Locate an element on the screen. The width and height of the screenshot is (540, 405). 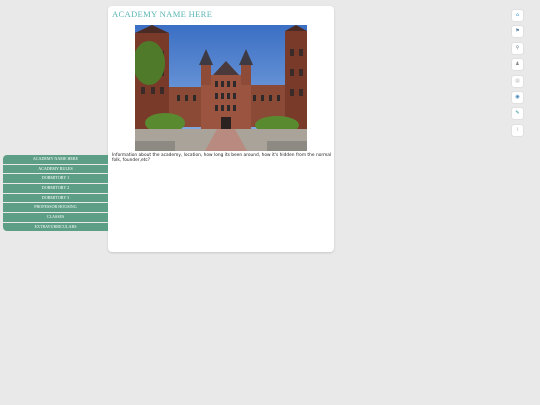
search-button: ⚲ is located at coordinates (517, 48).